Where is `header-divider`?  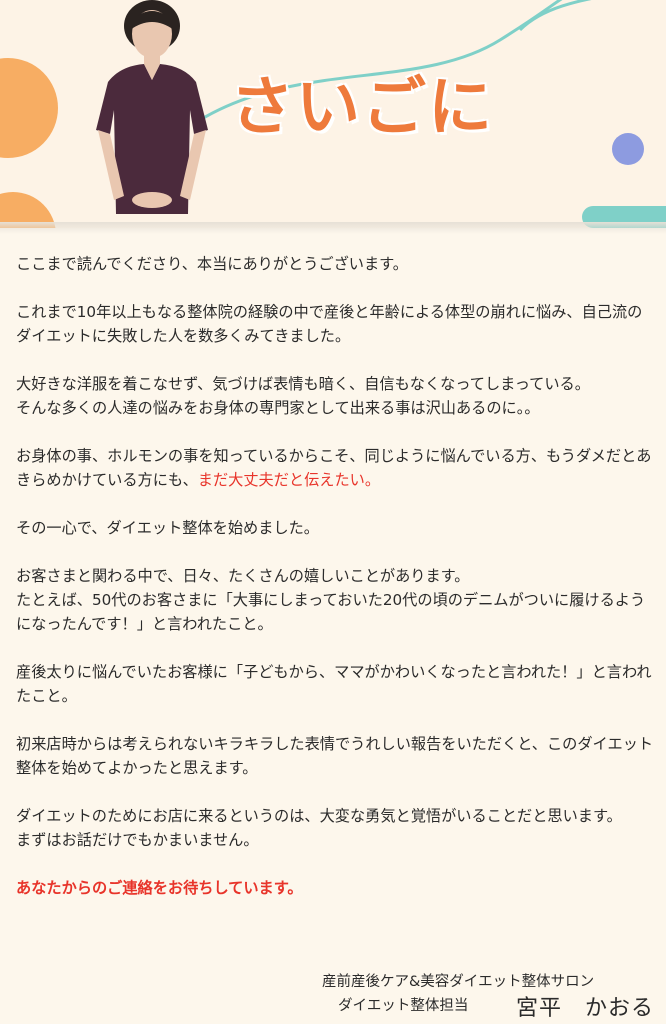
header-divider is located at coordinates (333, 228).